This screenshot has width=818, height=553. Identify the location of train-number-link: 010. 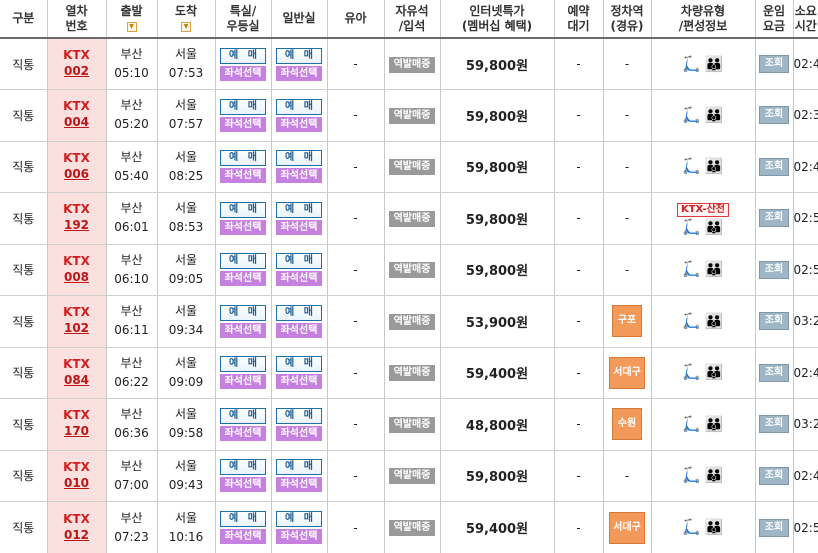
(77, 483).